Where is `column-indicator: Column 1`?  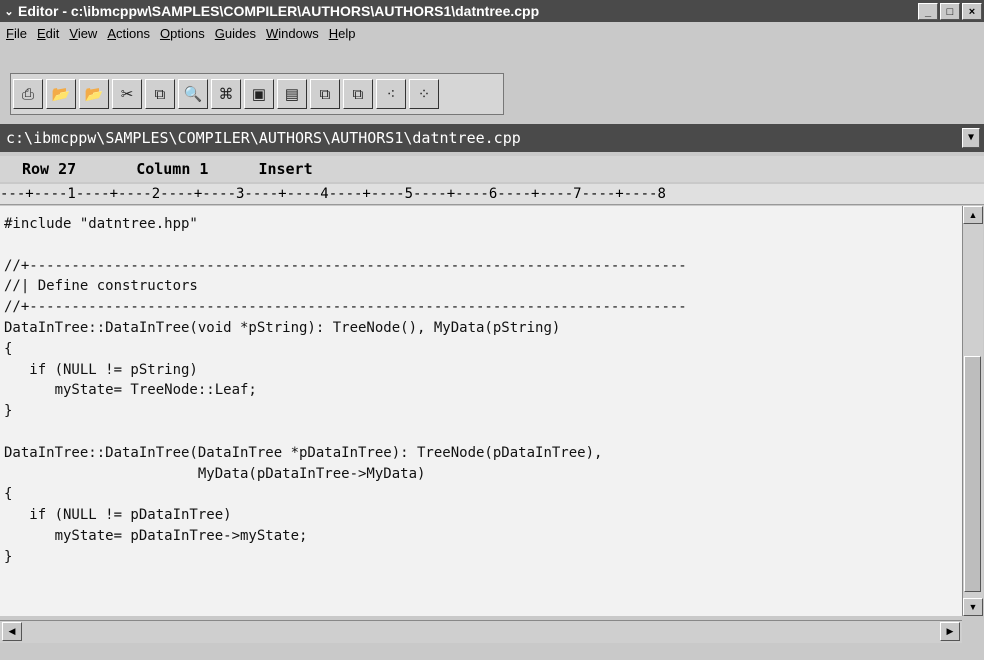
column-indicator: Column 1 is located at coordinates (172, 169).